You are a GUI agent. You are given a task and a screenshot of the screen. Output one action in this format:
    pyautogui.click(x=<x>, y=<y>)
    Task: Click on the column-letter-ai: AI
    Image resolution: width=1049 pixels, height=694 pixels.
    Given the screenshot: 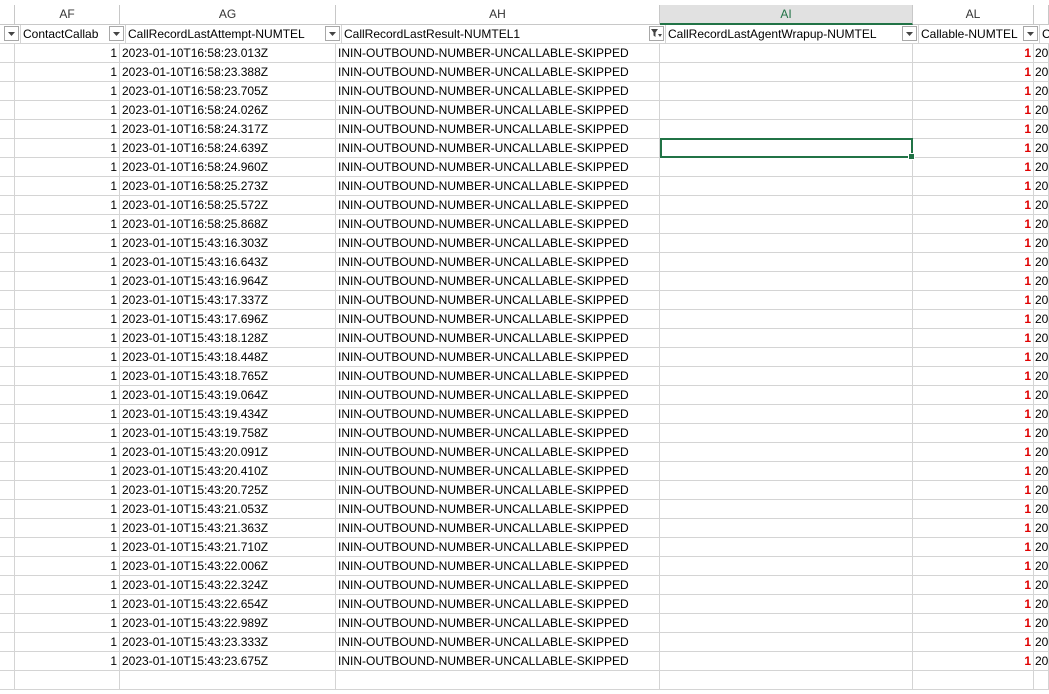 What is the action you would take?
    pyautogui.click(x=786, y=15)
    